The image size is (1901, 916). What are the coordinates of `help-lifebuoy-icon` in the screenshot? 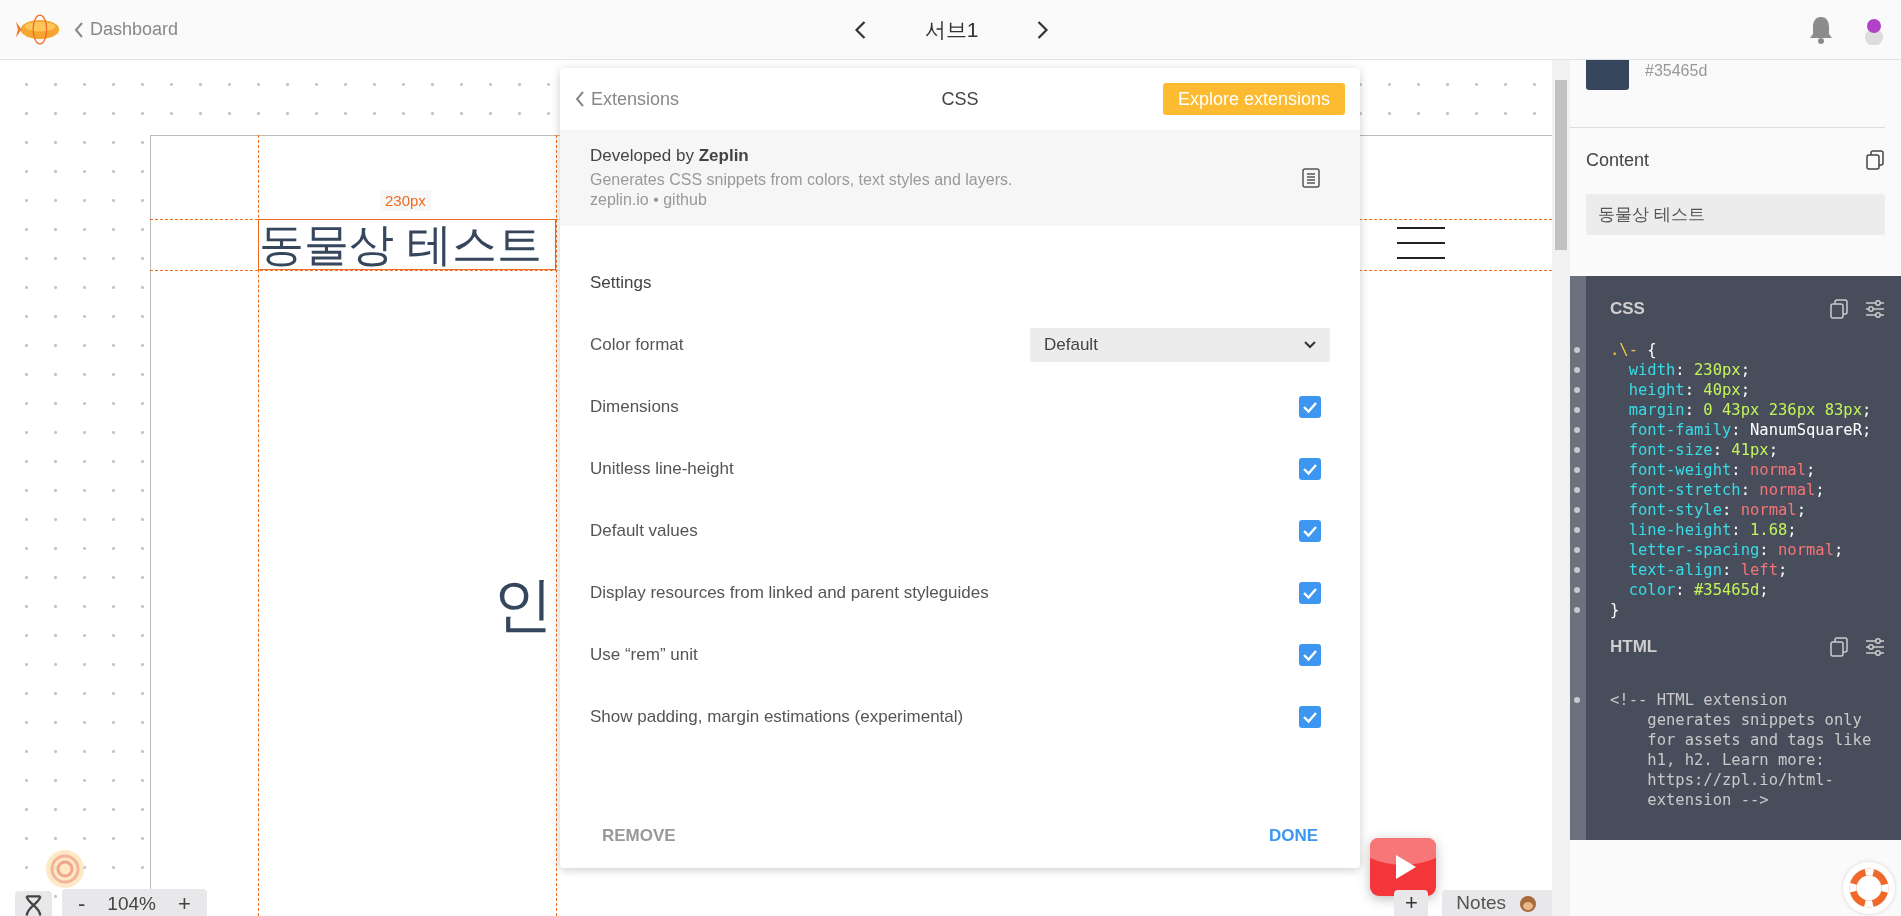 It's located at (1869, 888).